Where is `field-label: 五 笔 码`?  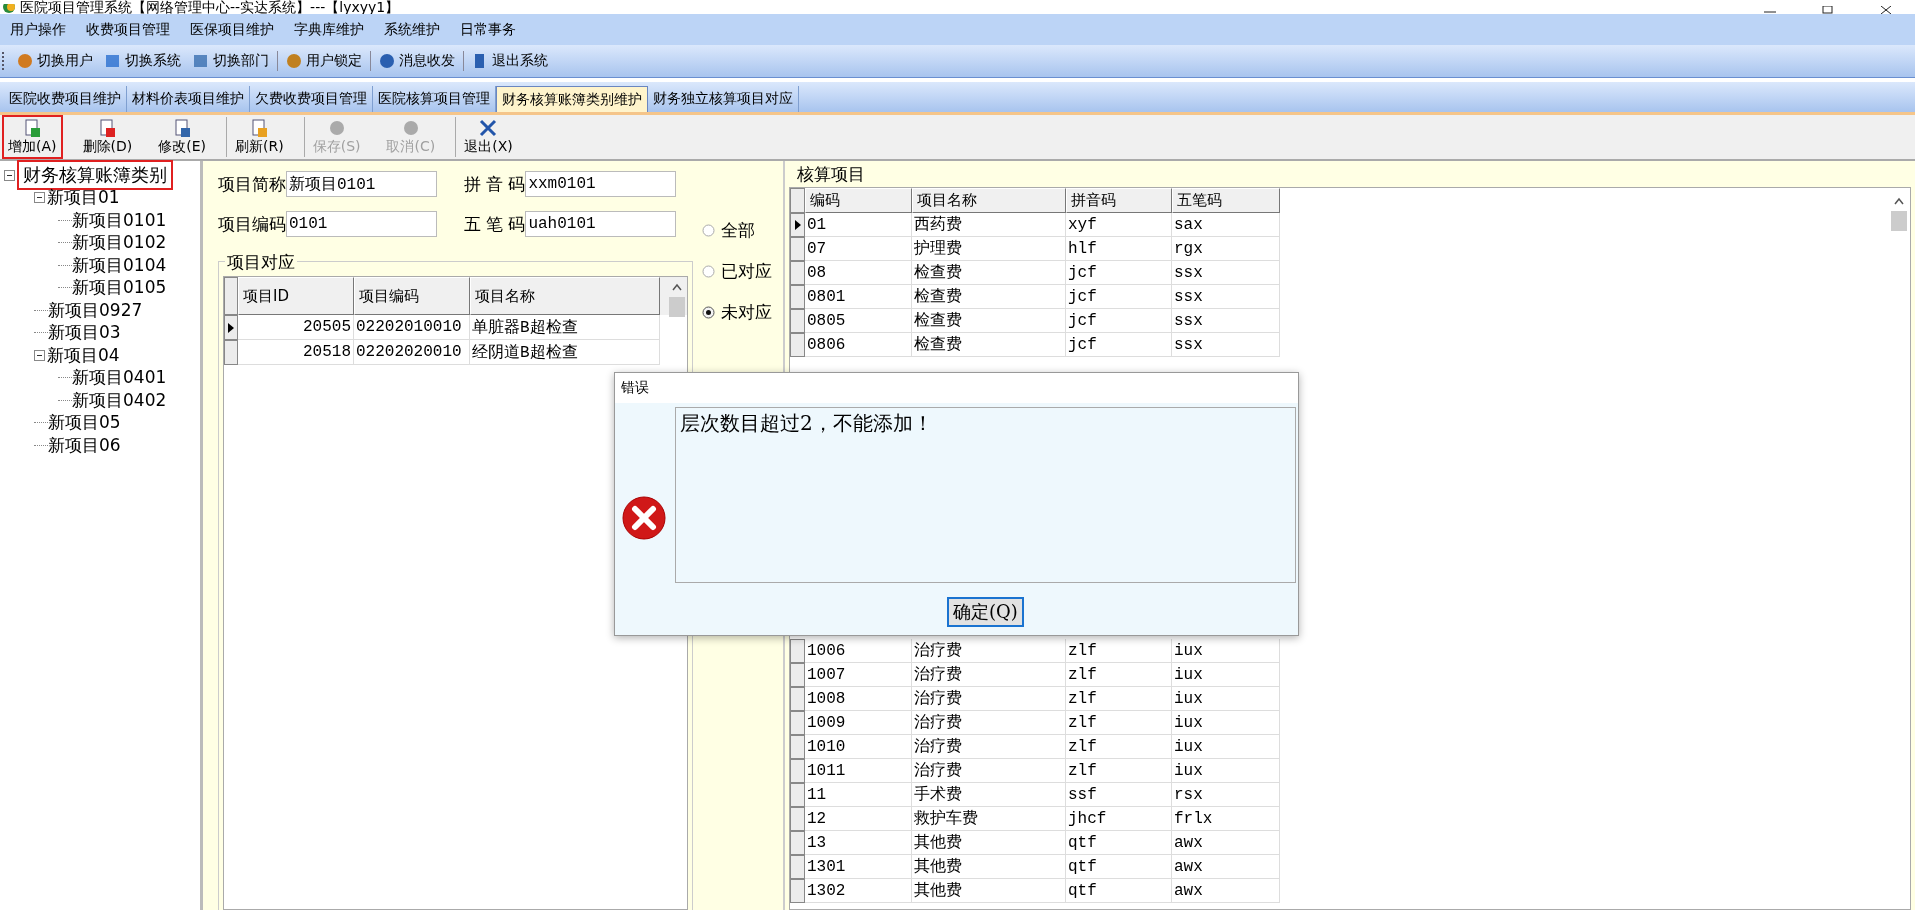
field-label: 五 笔 码 is located at coordinates (494, 224).